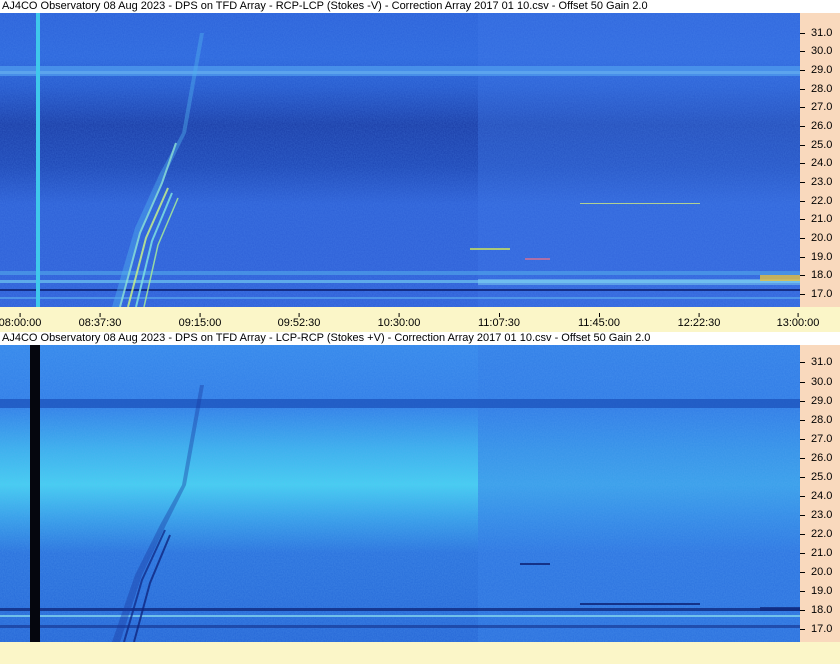 The width and height of the screenshot is (840, 664). I want to click on freq-label-28: 28.0, so click(820, 89).